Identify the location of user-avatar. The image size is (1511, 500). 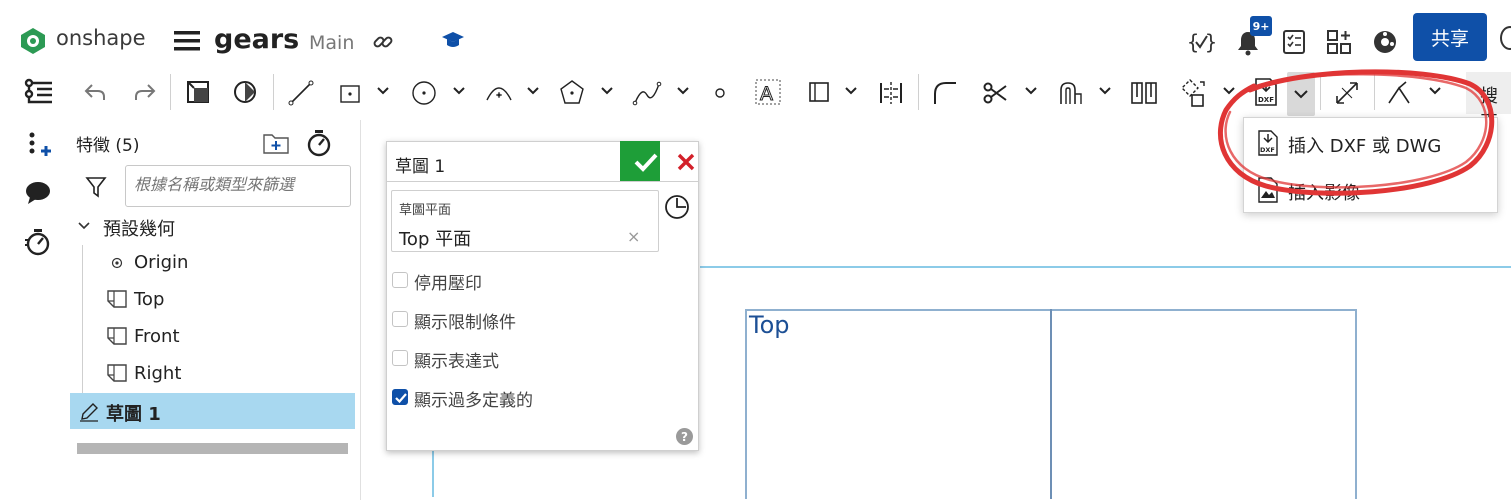
(1505, 38).